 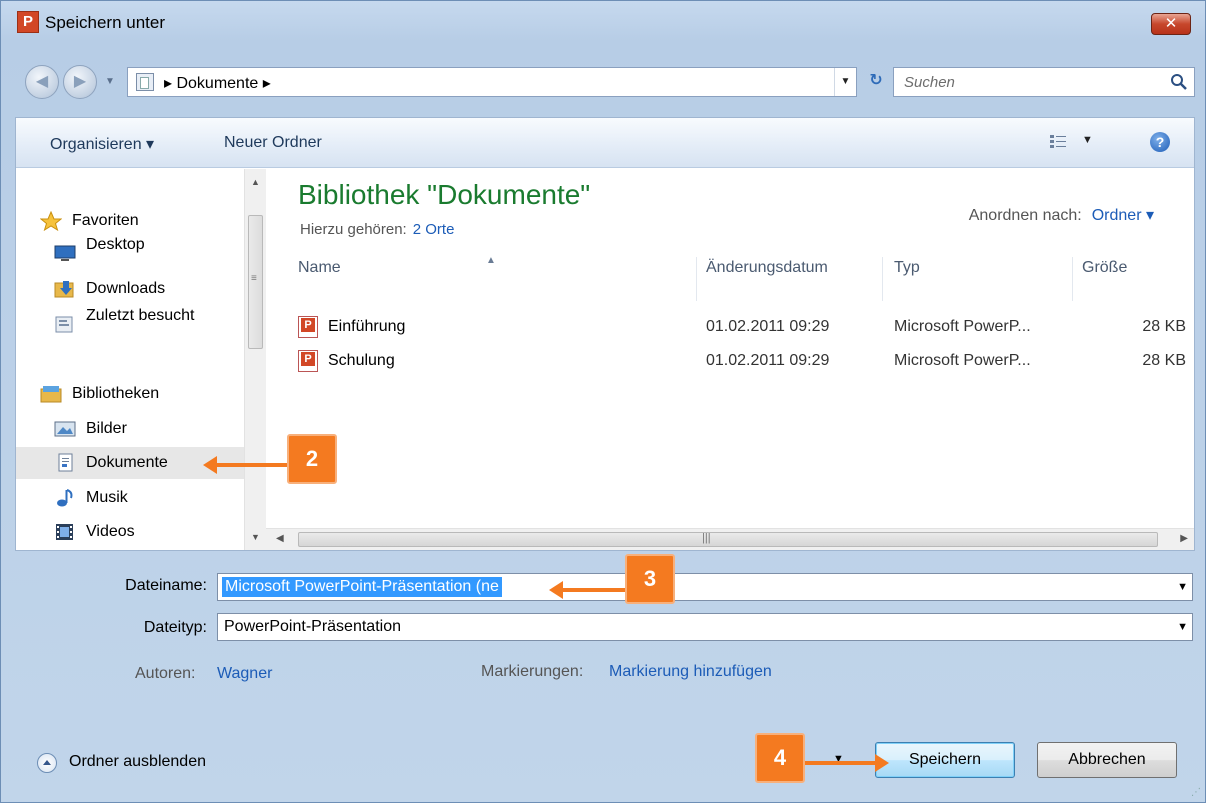 What do you see at coordinates (1104, 280) in the screenshot?
I see `column-header-size: Größe` at bounding box center [1104, 280].